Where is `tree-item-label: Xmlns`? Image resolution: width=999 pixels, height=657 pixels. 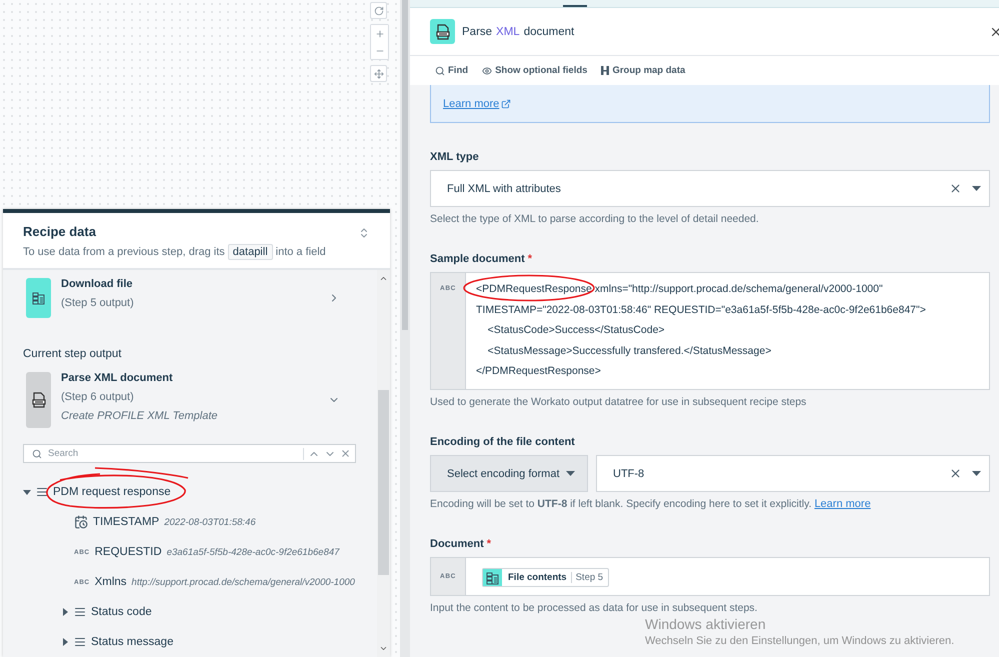
tree-item-label: Xmlns is located at coordinates (110, 582).